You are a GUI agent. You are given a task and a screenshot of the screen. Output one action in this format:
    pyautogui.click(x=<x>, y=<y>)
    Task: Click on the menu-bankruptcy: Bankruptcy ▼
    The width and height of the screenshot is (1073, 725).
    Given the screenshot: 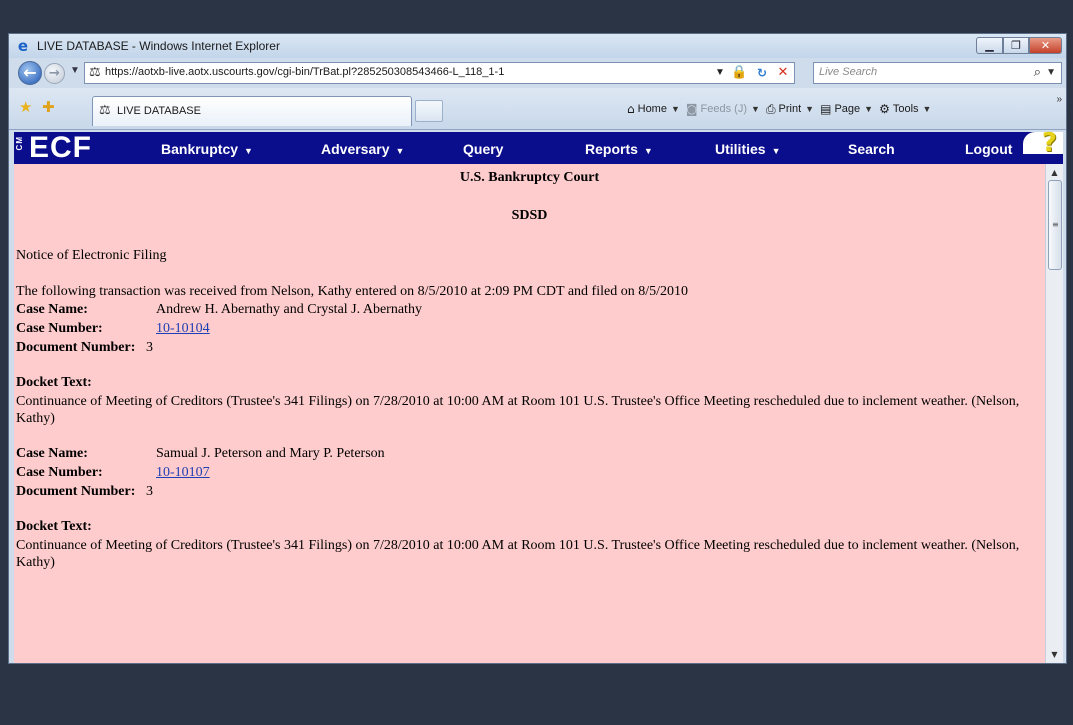 What is the action you would take?
    pyautogui.click(x=207, y=150)
    